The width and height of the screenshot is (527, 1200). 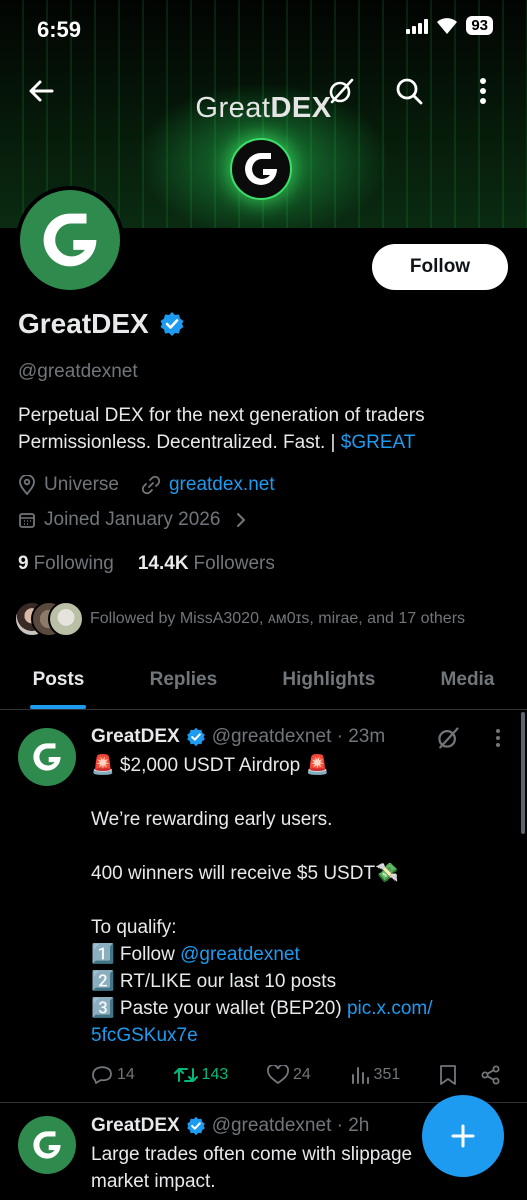 What do you see at coordinates (390, 1008) in the screenshot?
I see `media-link: pic.x.com/` at bounding box center [390, 1008].